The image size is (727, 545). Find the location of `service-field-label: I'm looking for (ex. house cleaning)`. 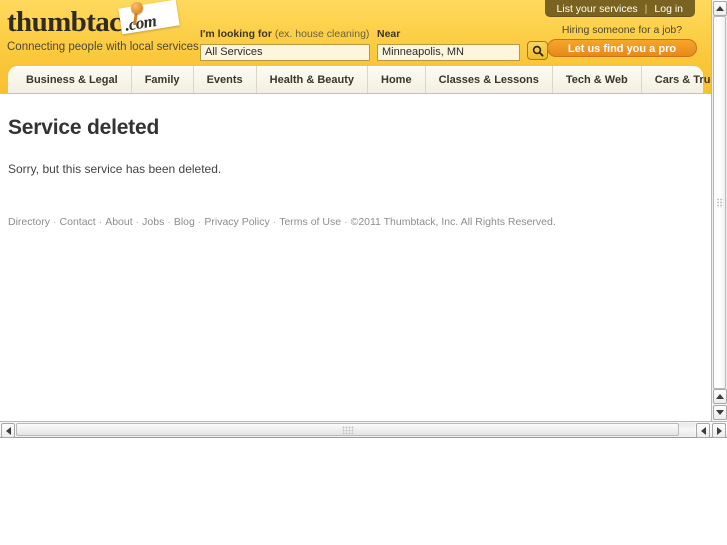

service-field-label: I'm looking for (ex. house cleaning) is located at coordinates (285, 34).